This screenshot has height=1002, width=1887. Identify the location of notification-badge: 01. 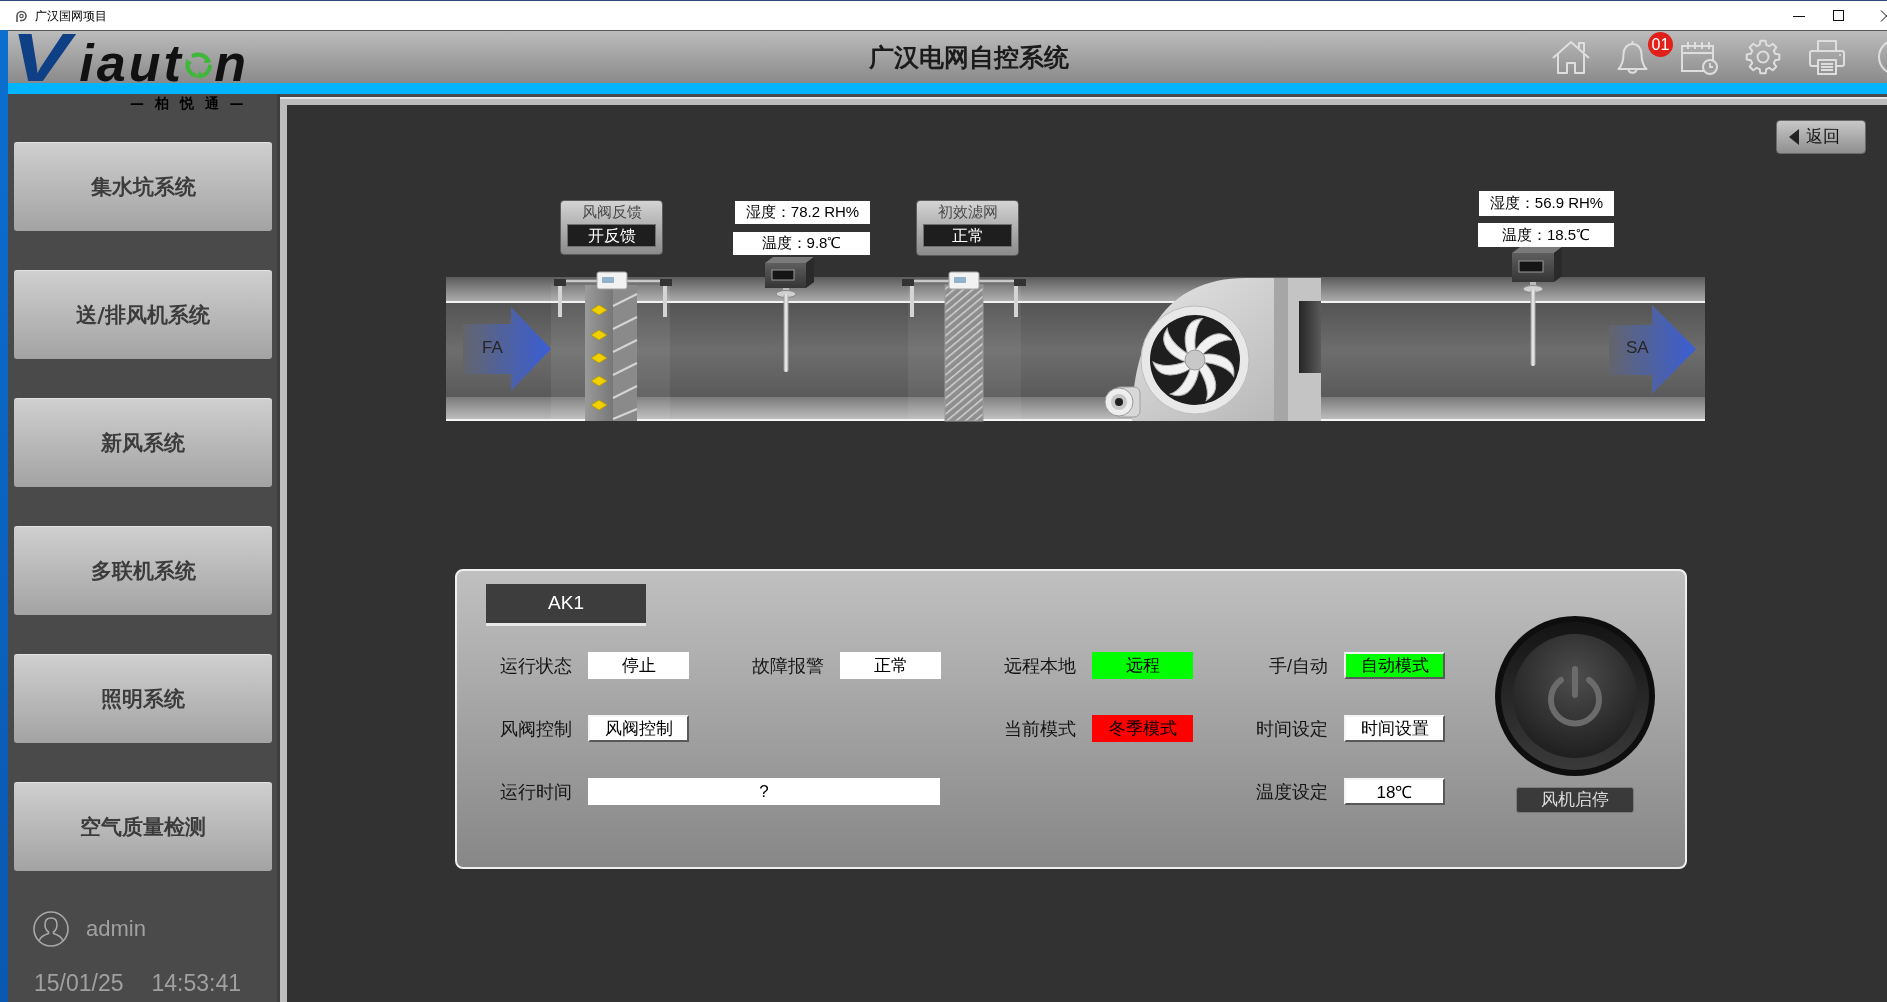
(1660, 44).